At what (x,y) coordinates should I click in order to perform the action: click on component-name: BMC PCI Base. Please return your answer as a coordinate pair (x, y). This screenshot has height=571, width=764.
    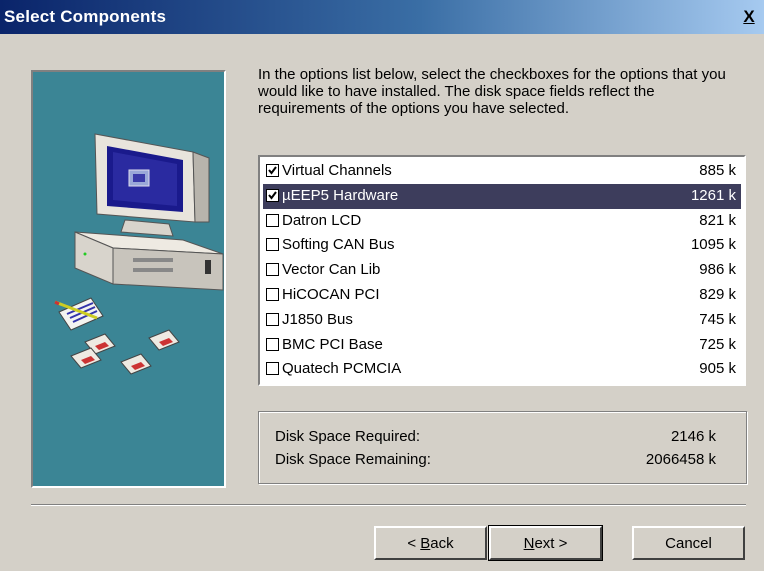
    Looking at the image, I should click on (332, 344).